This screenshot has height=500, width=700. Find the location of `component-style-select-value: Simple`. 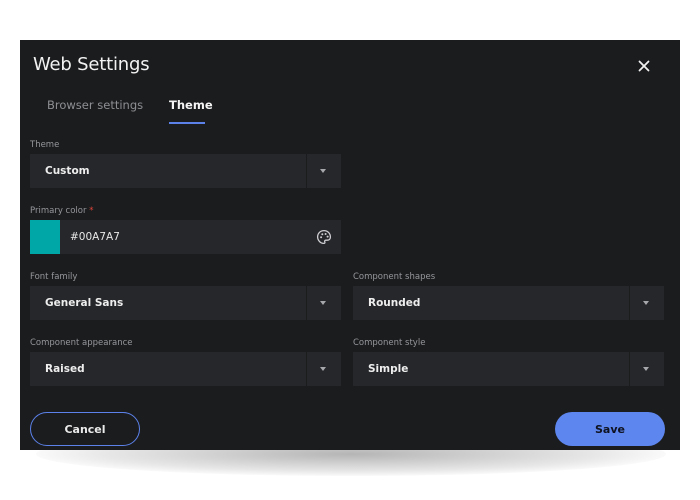

component-style-select-value: Simple is located at coordinates (388, 369).